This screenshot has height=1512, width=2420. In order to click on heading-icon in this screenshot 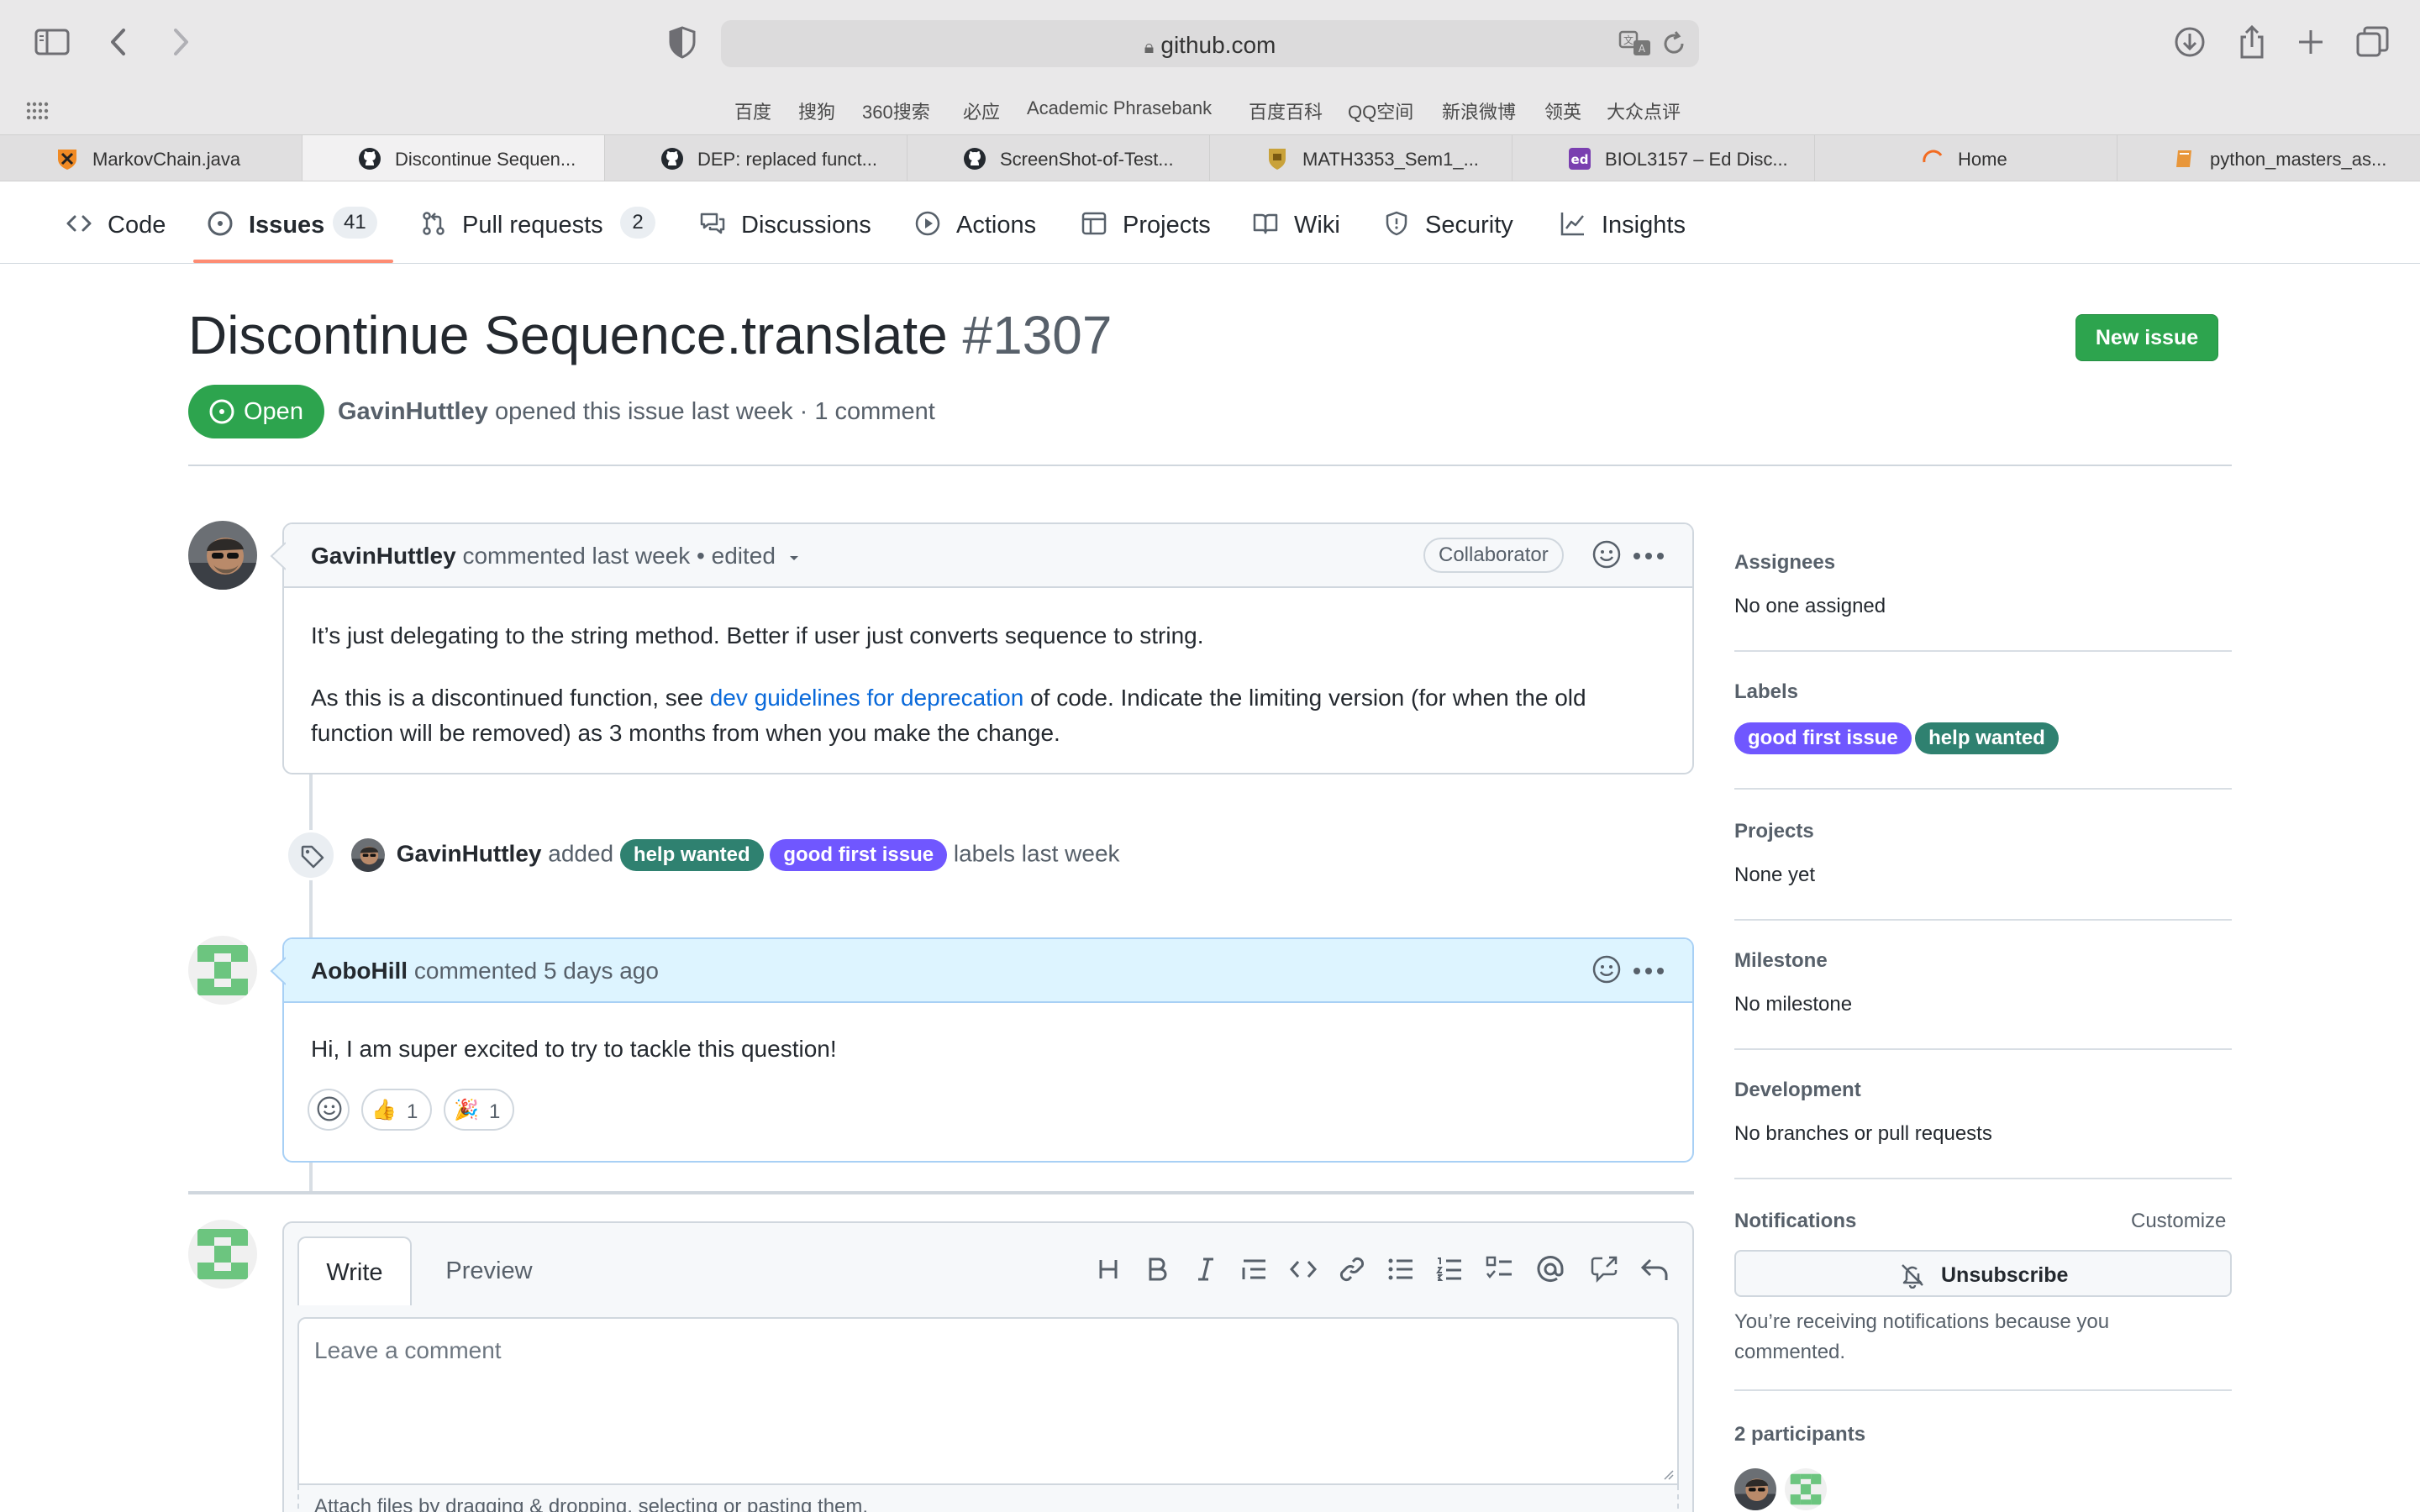, I will do `click(1108, 1269)`.